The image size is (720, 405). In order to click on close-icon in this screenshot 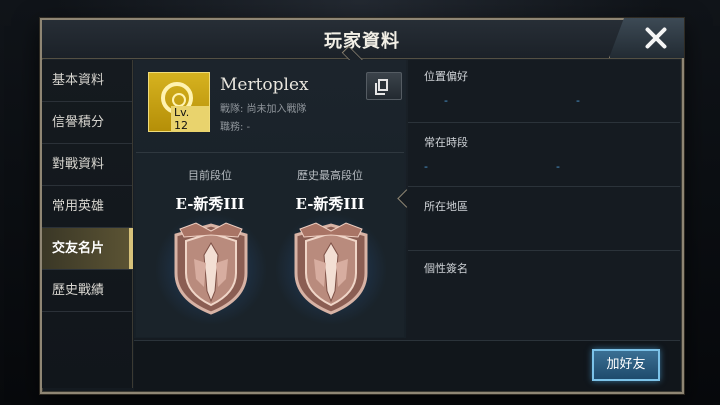, I will do `click(656, 38)`.